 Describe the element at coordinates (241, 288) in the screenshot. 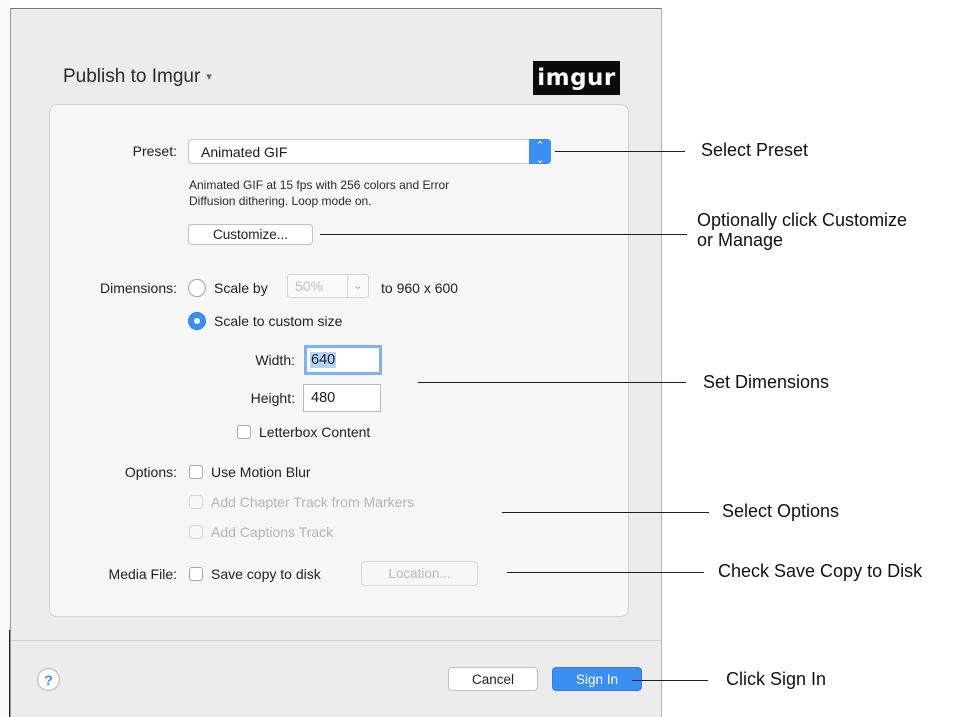

I see `scale-by-label: Scale by` at that location.